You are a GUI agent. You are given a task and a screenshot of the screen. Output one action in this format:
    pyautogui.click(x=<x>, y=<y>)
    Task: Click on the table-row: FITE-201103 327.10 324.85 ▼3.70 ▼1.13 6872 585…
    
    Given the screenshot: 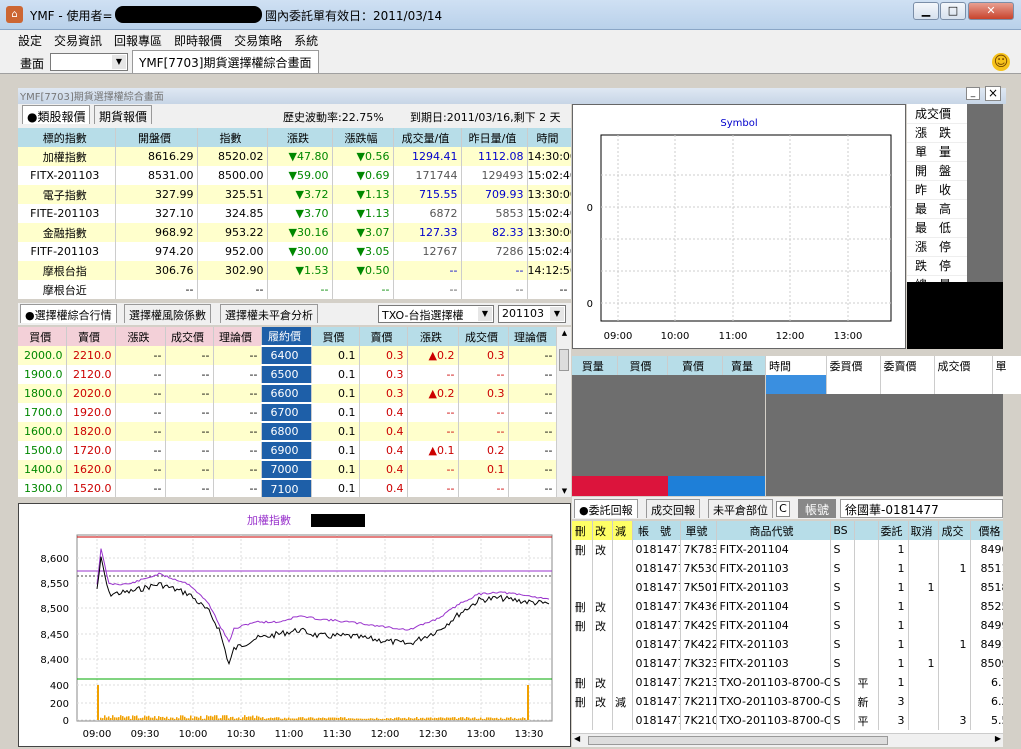 What is the action you would take?
    pyautogui.click(x=295, y=213)
    